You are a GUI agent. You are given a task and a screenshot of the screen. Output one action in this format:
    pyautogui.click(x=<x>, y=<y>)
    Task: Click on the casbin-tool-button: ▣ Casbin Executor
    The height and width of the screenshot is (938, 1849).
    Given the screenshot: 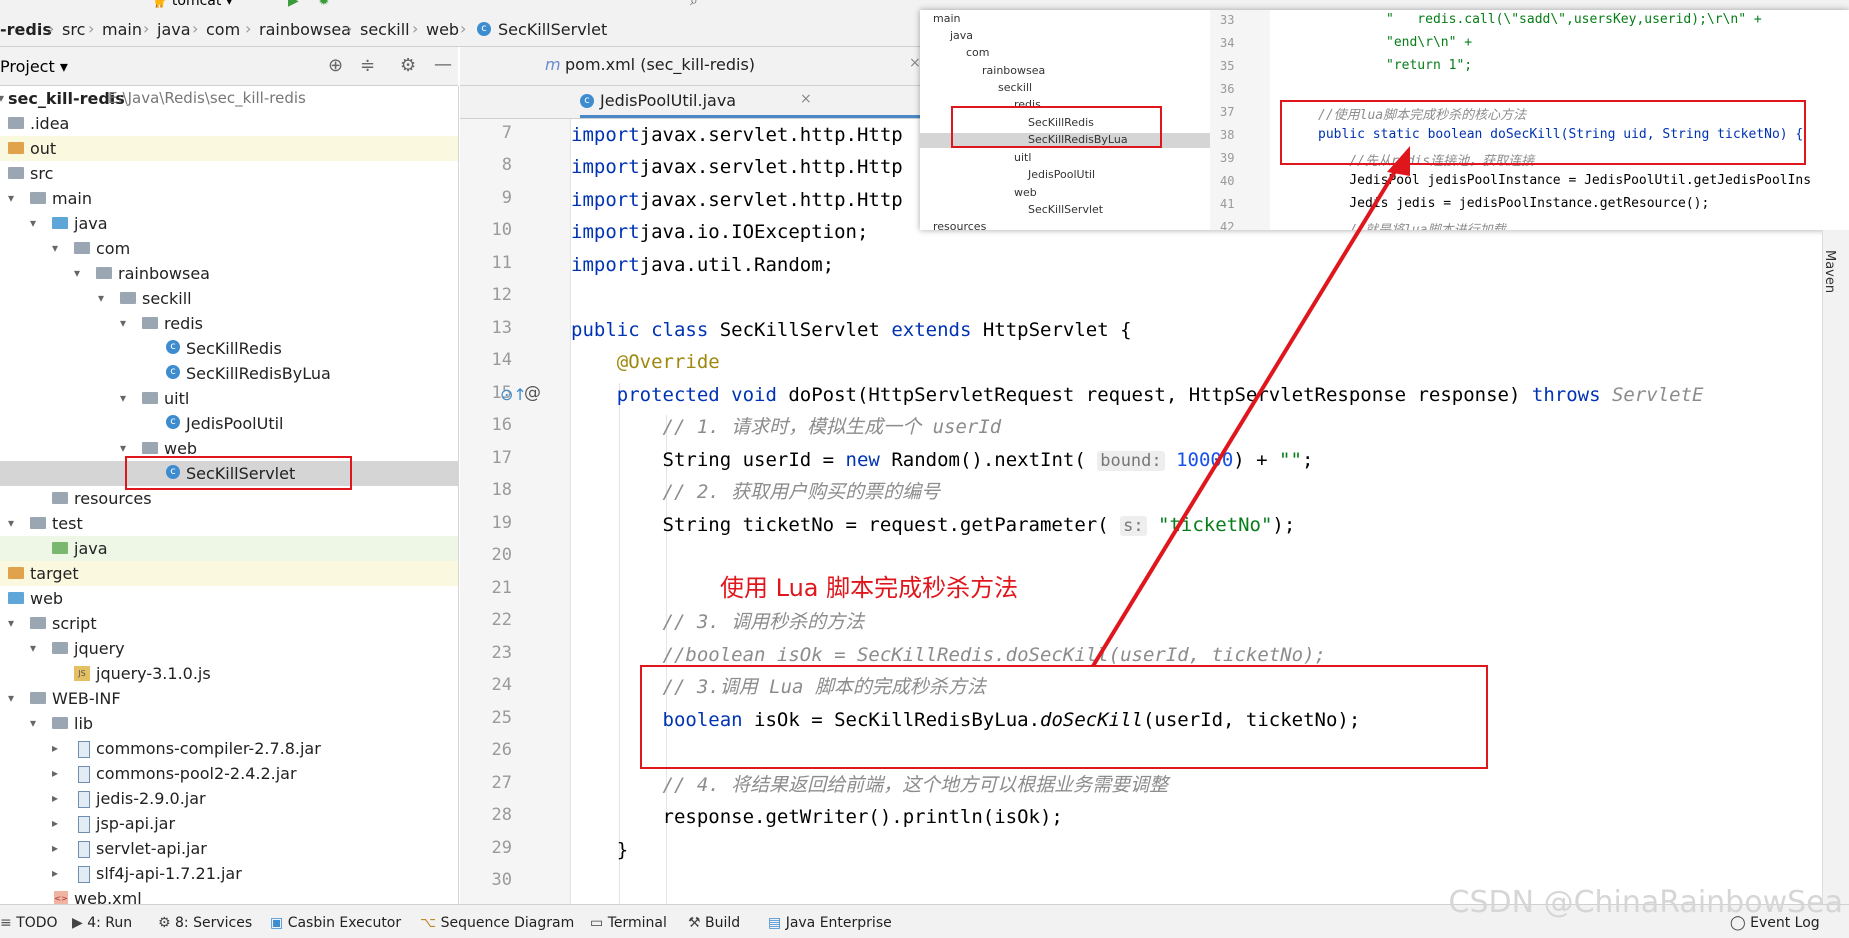 What is the action you would take?
    pyautogui.click(x=335, y=923)
    